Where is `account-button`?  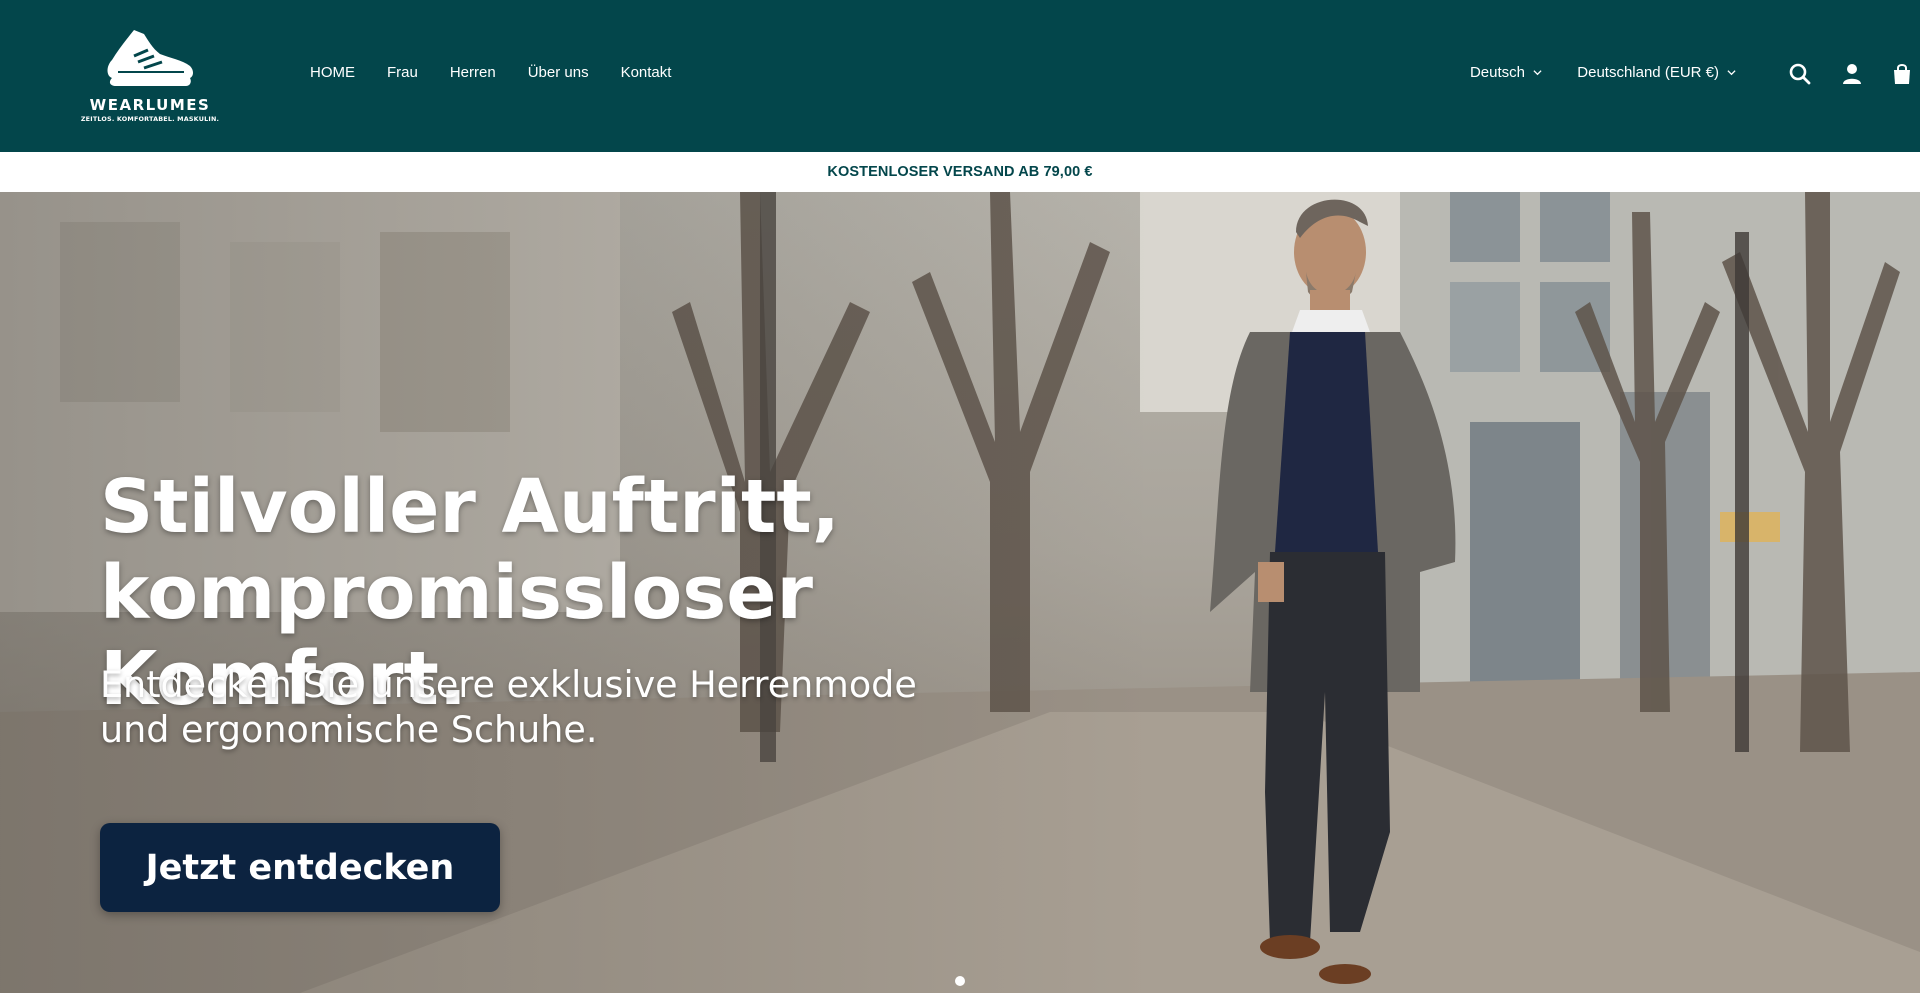
account-button is located at coordinates (1852, 74).